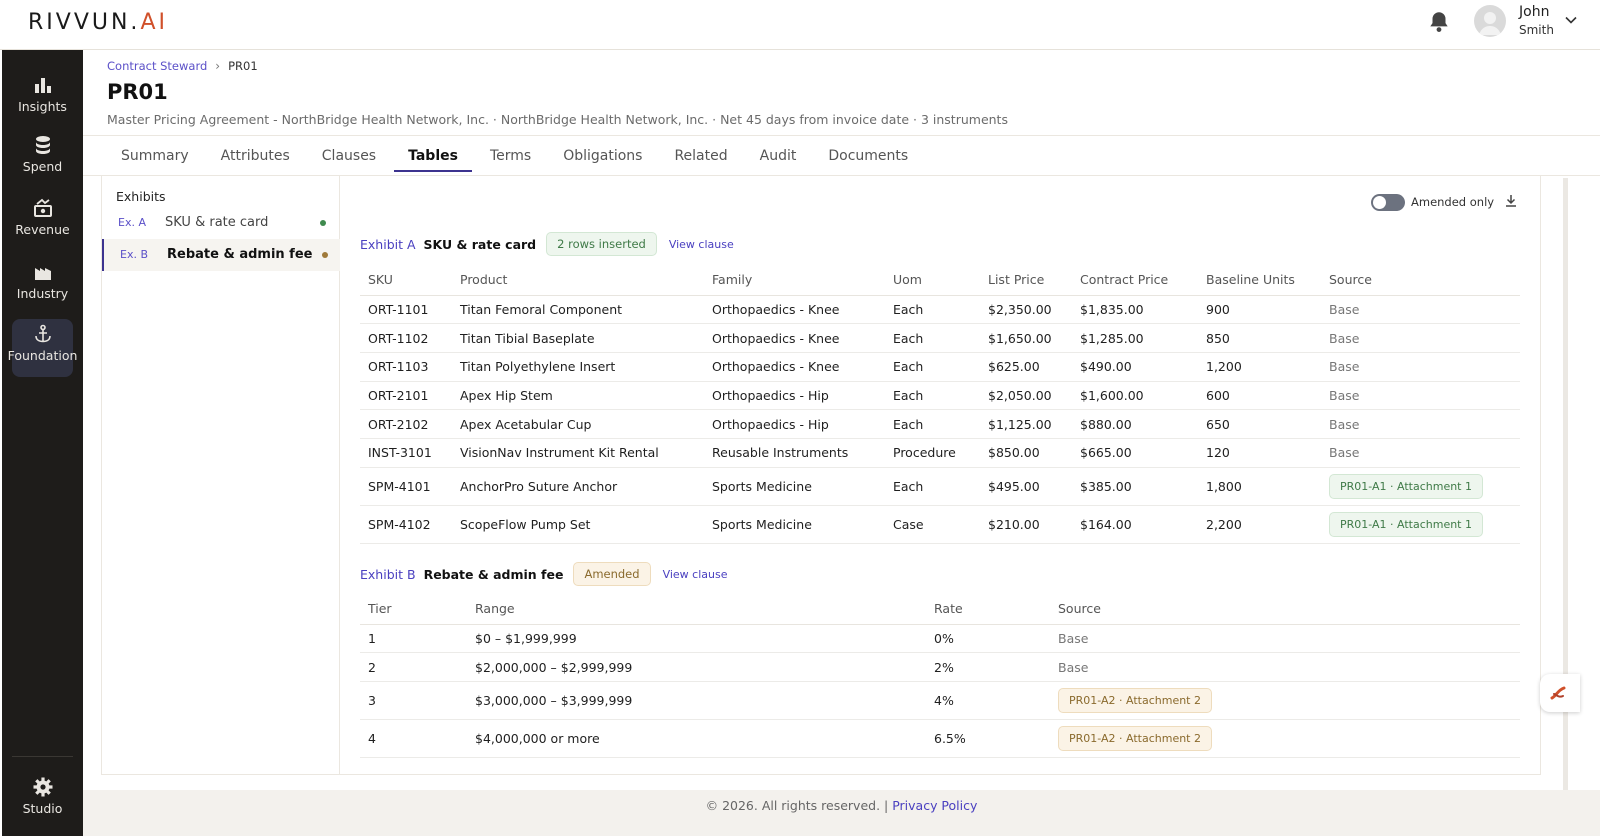 The image size is (1600, 836). Describe the element at coordinates (1536, 30) in the screenshot. I see `user-last-name: Smith` at that location.